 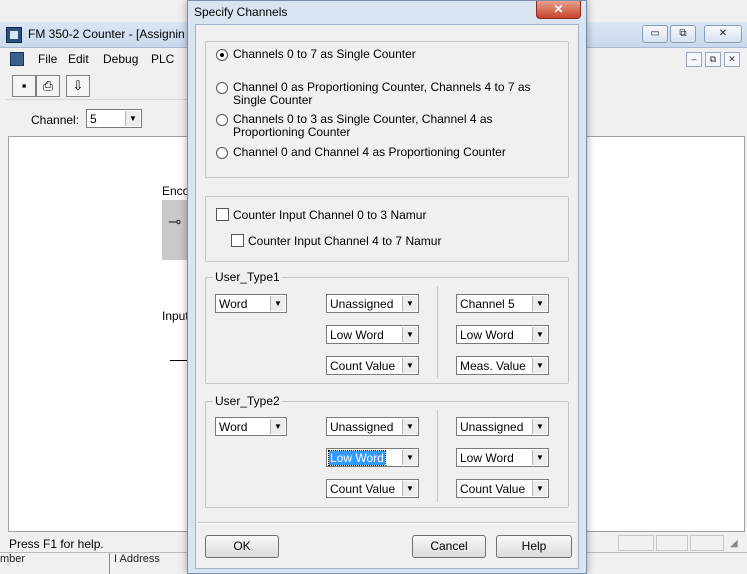 What do you see at coordinates (120, 59) in the screenshot?
I see `menu-debug: Debug` at bounding box center [120, 59].